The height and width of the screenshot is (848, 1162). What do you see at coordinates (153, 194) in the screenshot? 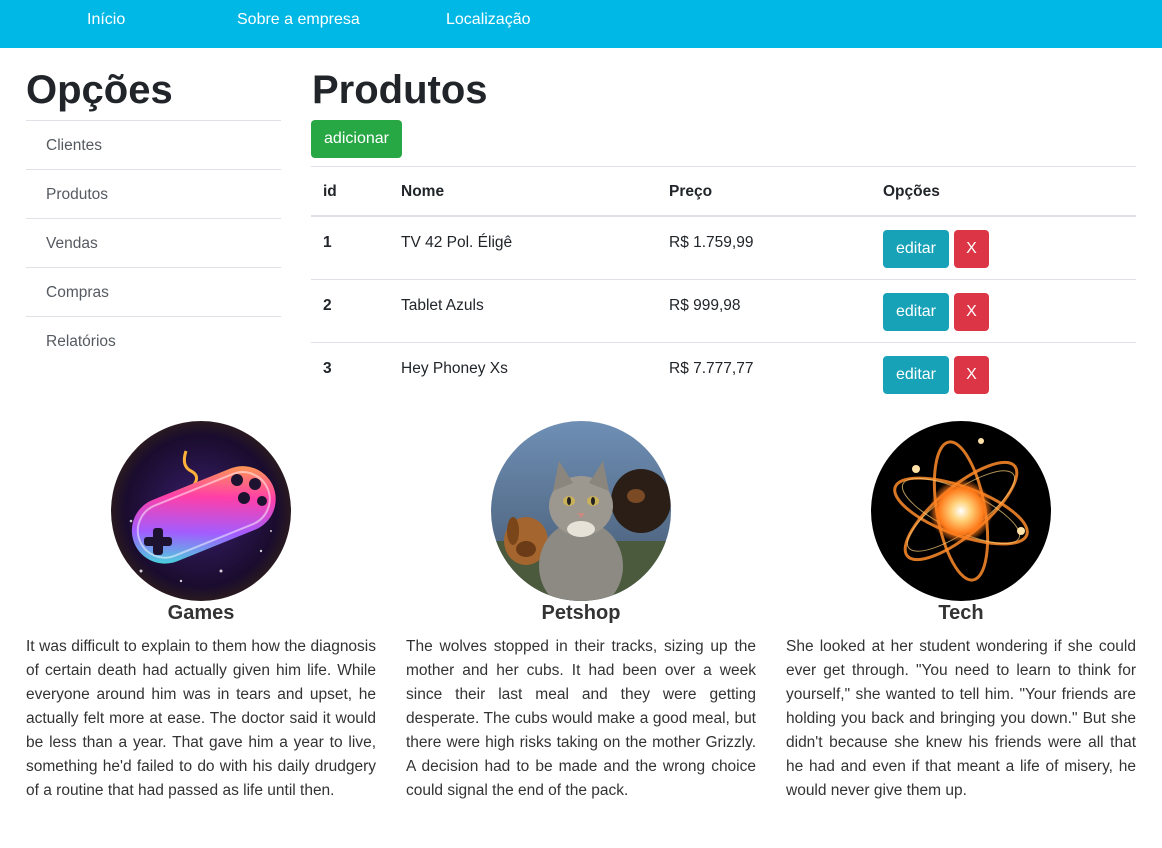
I see `sidebar-item-produtos: Produtos` at bounding box center [153, 194].